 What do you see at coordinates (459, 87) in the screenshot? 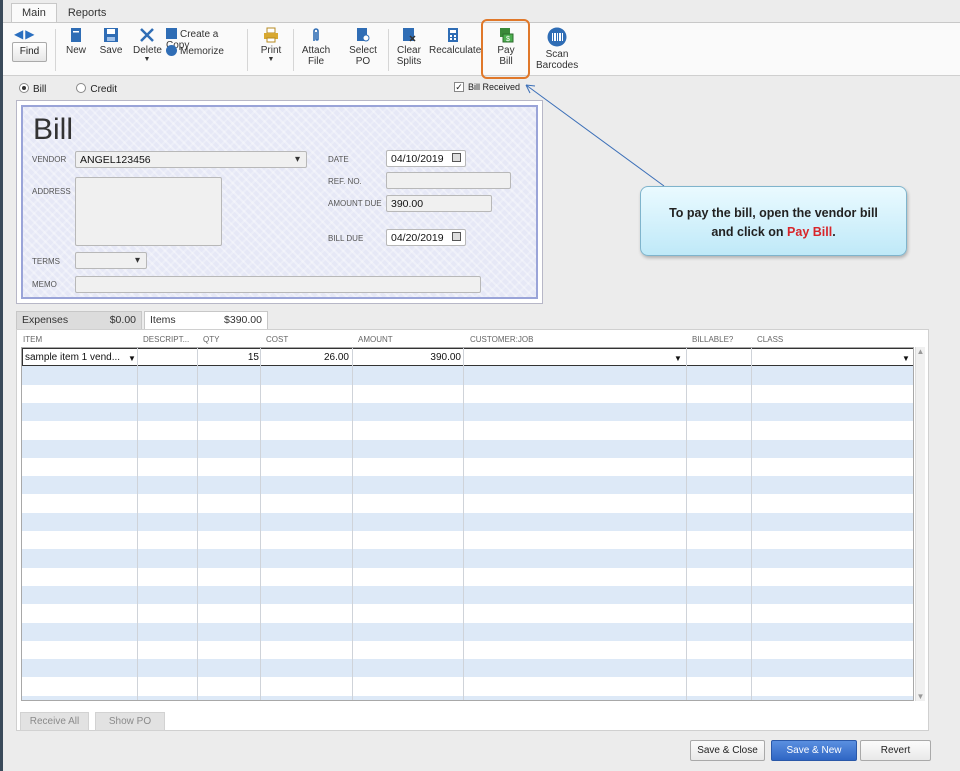
I see `checkbox-checked-icon: ✓` at bounding box center [459, 87].